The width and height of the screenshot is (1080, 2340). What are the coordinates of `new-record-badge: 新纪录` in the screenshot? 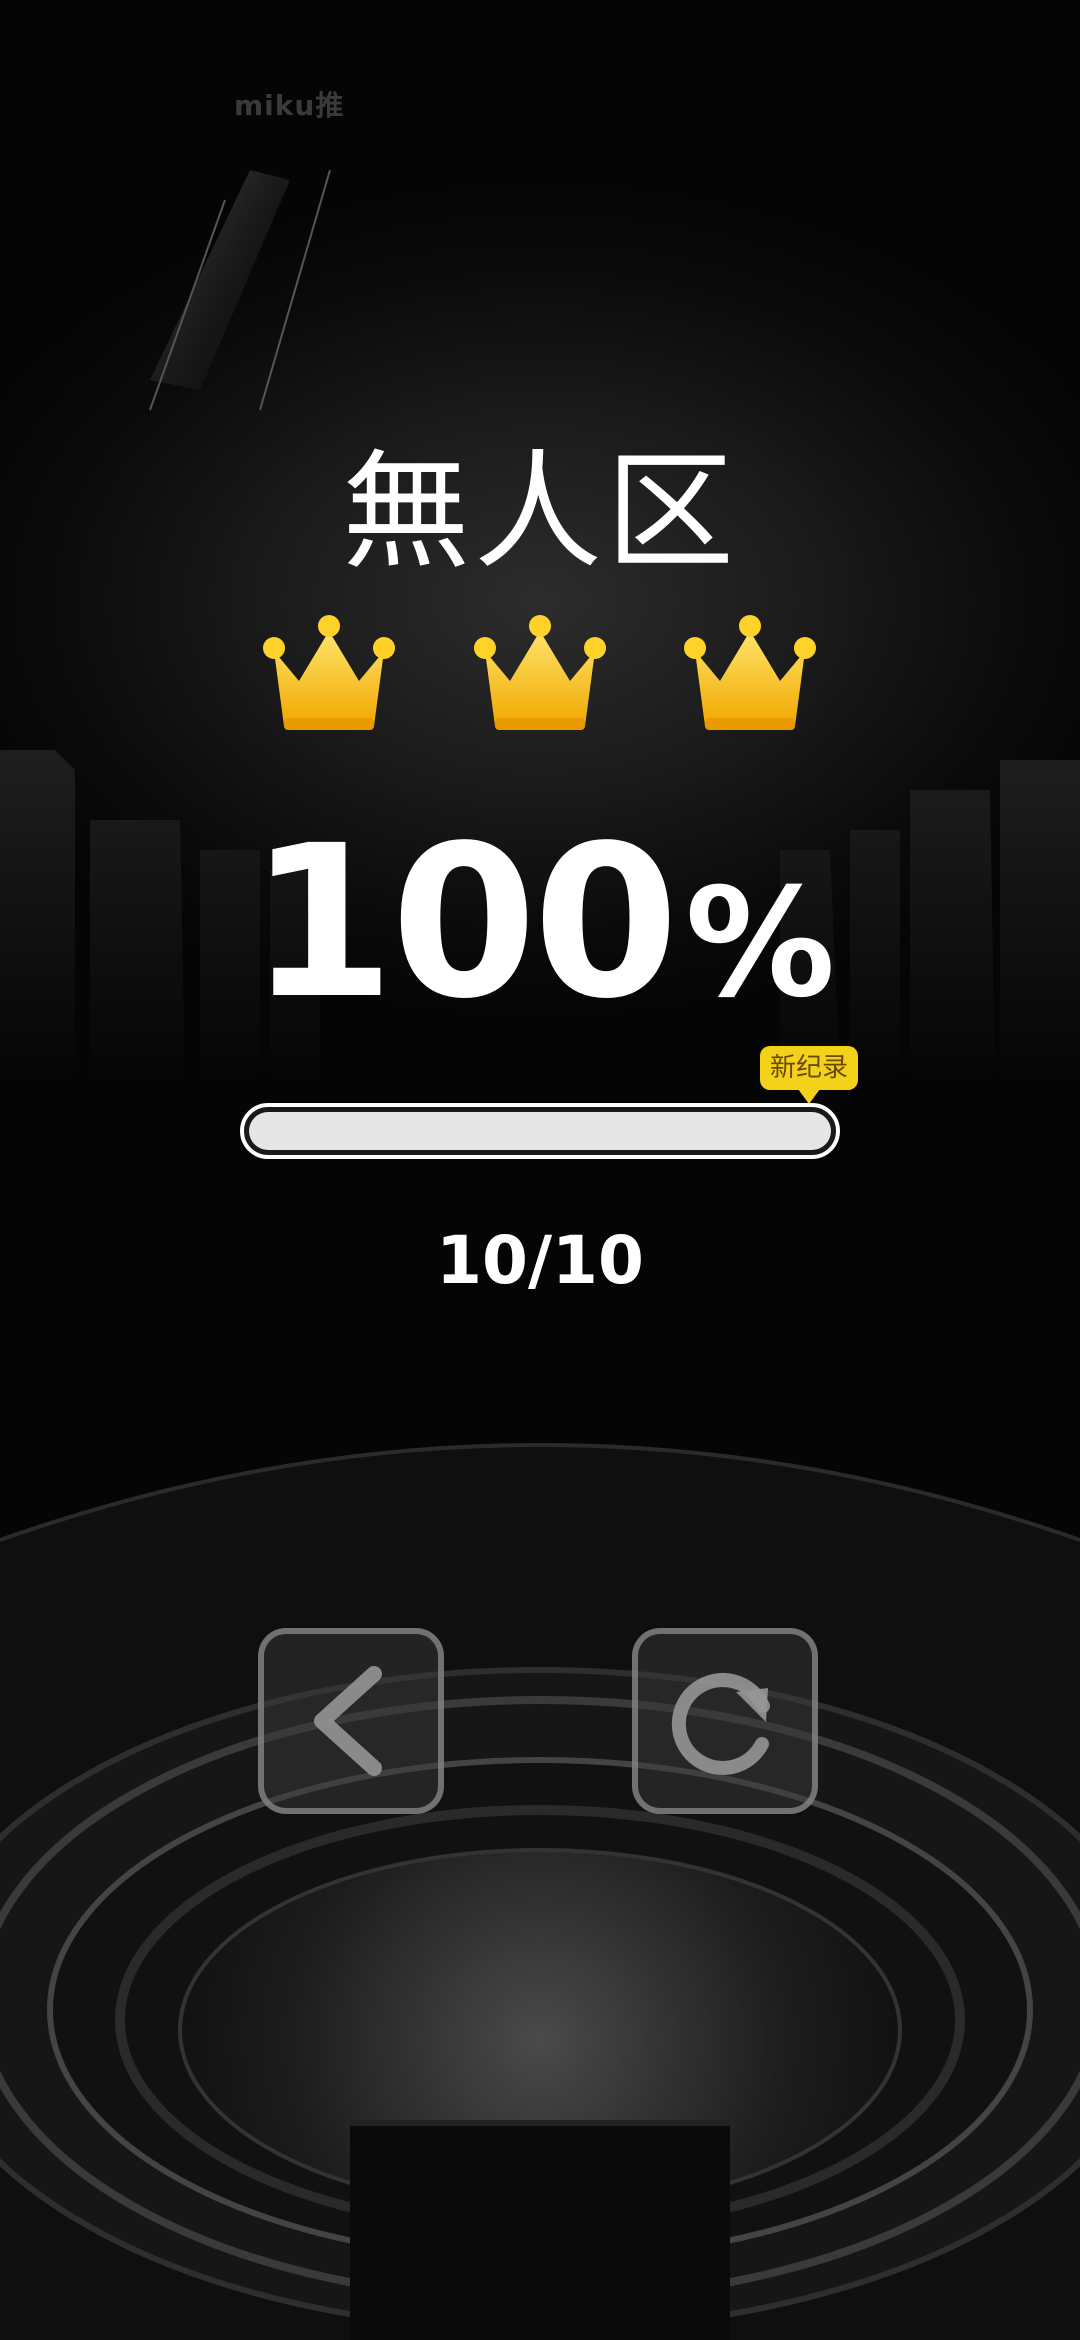 It's located at (809, 1075).